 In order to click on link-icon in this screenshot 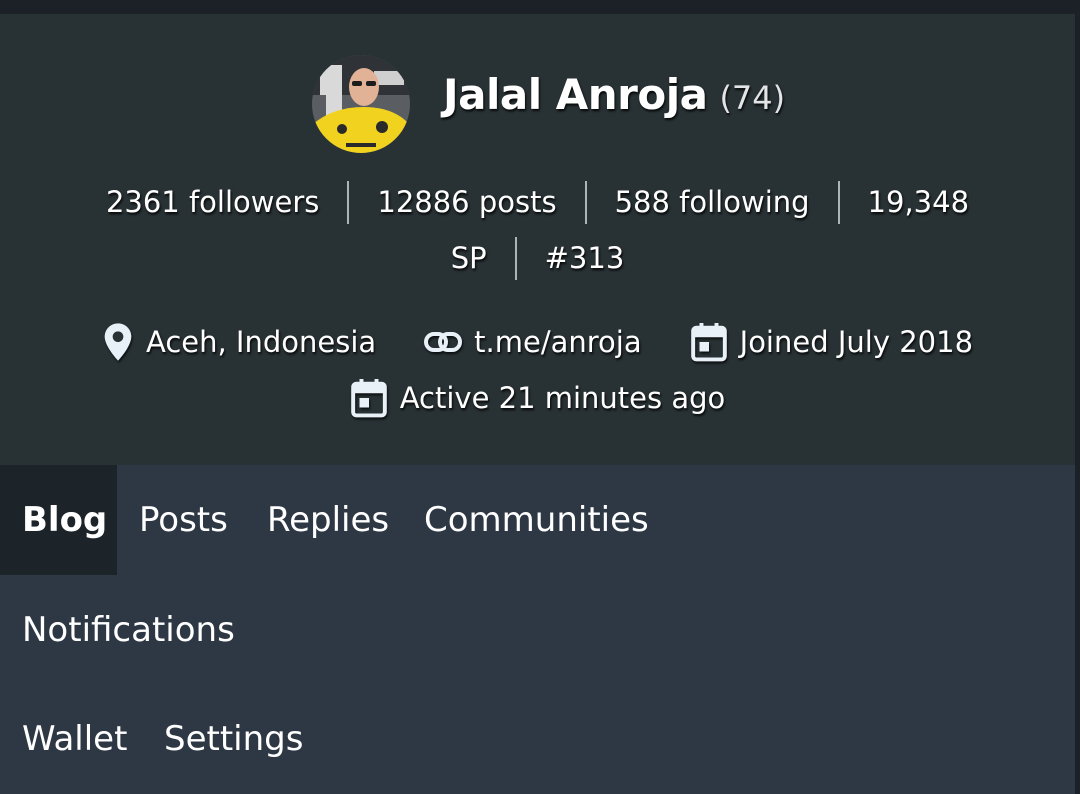, I will do `click(443, 342)`.